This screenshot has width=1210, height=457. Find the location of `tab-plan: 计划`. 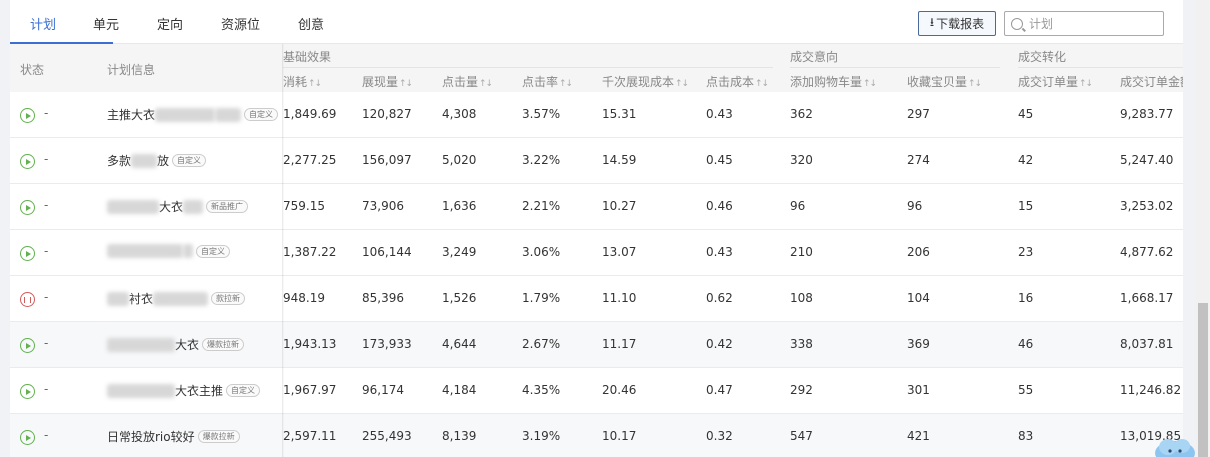

tab-plan: 计划 is located at coordinates (43, 23).